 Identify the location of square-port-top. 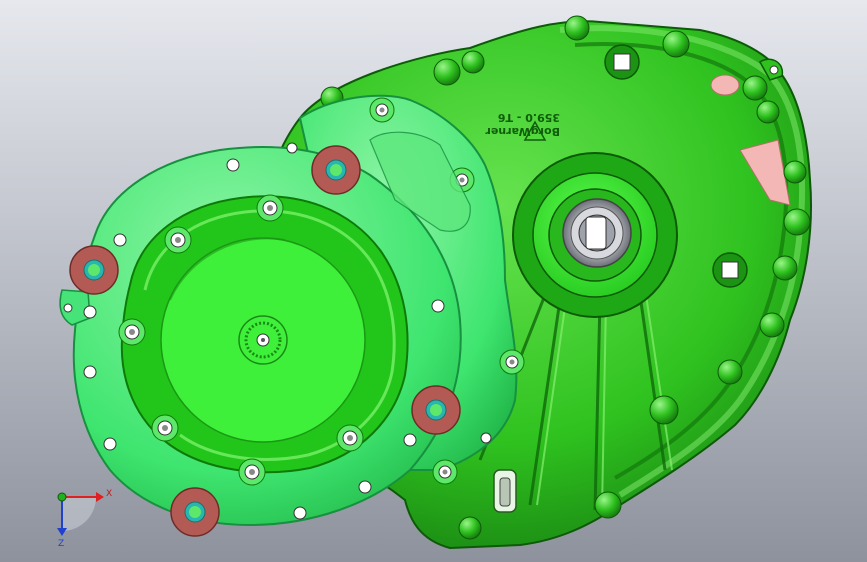
(622, 62).